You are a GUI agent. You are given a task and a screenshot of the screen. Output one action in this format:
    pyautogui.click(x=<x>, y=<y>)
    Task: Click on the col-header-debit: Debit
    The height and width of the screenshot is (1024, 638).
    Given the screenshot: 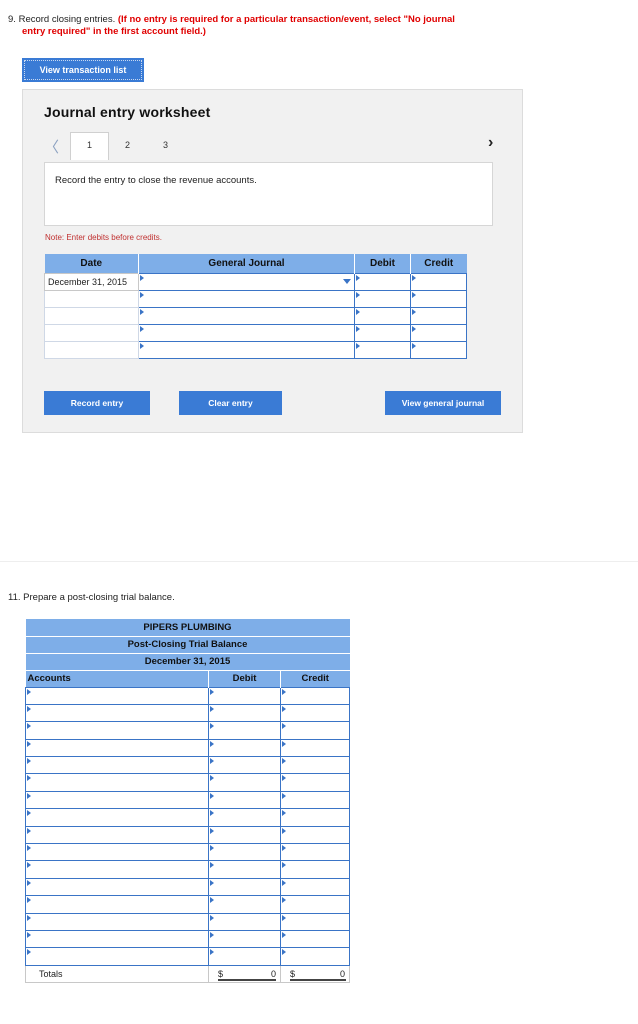 What is the action you would take?
    pyautogui.click(x=382, y=263)
    